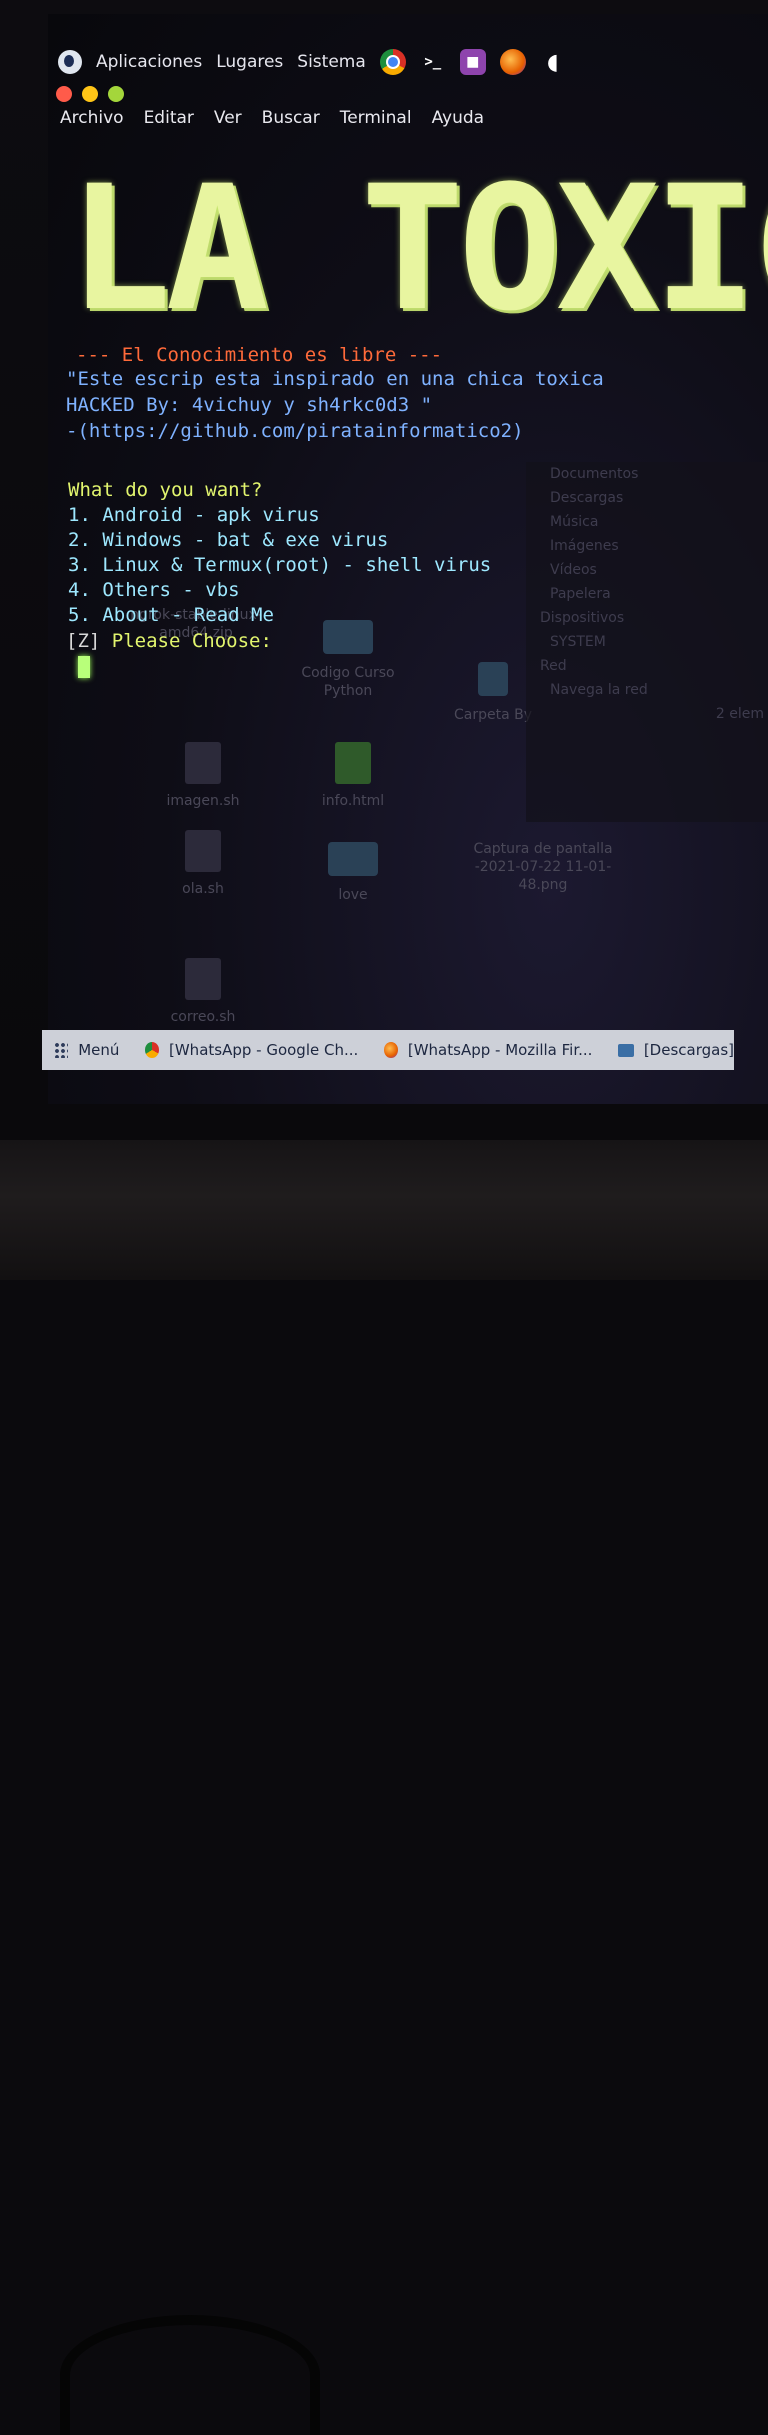 The height and width of the screenshot is (2435, 768). Describe the element at coordinates (203, 1017) in the screenshot. I see `file-label: correo.sh` at that location.